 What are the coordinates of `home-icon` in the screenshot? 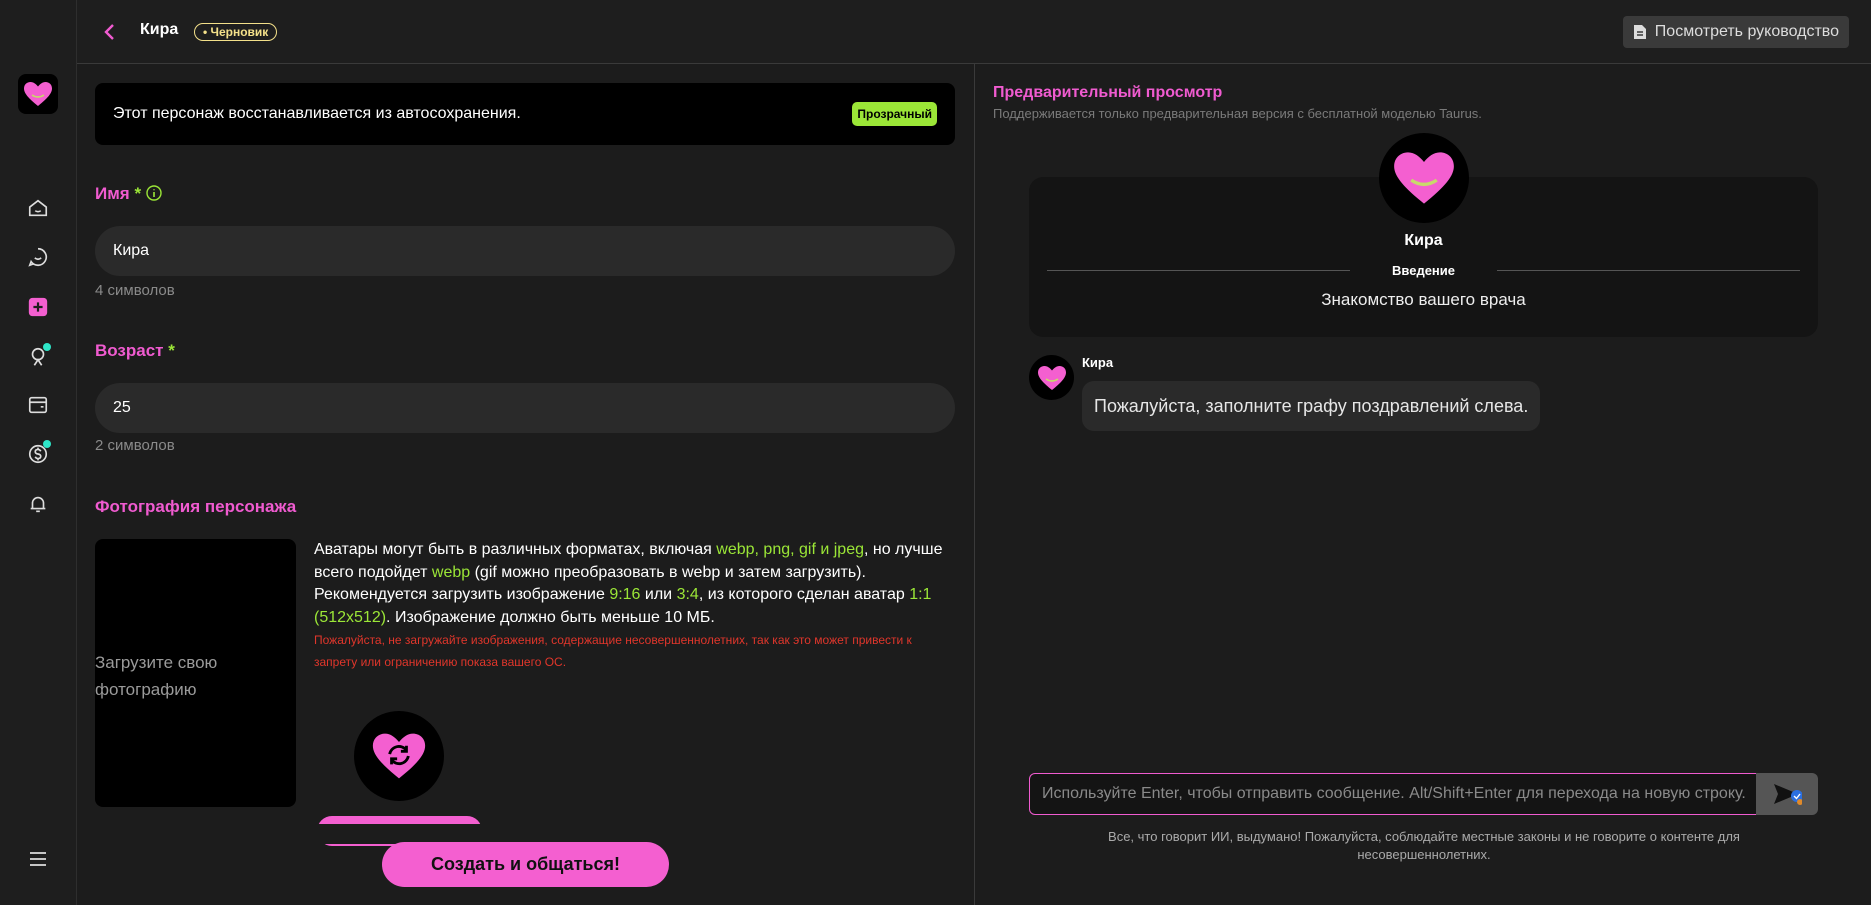 It's located at (38, 208).